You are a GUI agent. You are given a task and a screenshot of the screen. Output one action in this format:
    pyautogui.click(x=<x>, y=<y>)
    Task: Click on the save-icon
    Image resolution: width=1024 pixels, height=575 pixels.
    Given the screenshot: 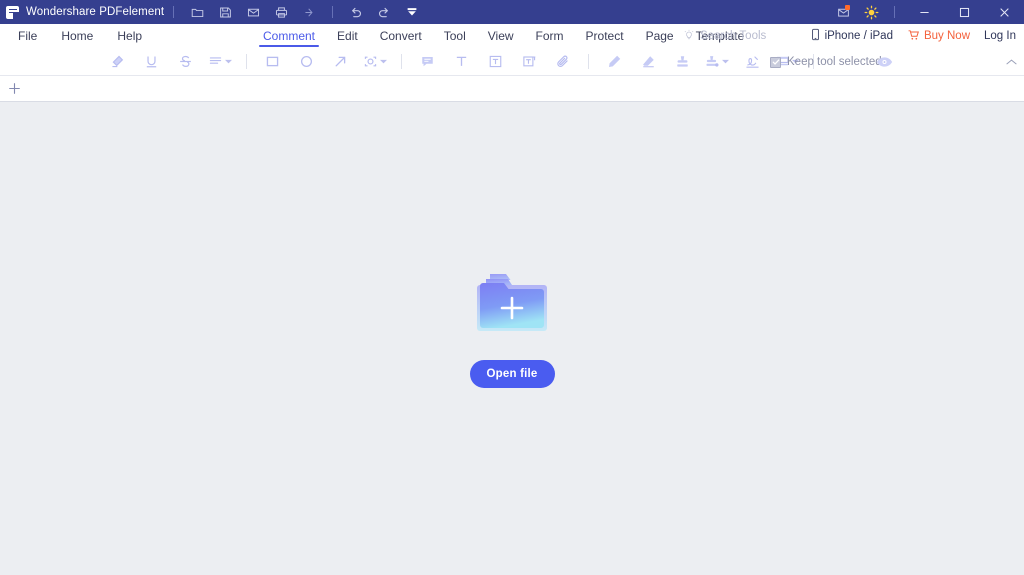 What is the action you would take?
    pyautogui.click(x=225, y=12)
    